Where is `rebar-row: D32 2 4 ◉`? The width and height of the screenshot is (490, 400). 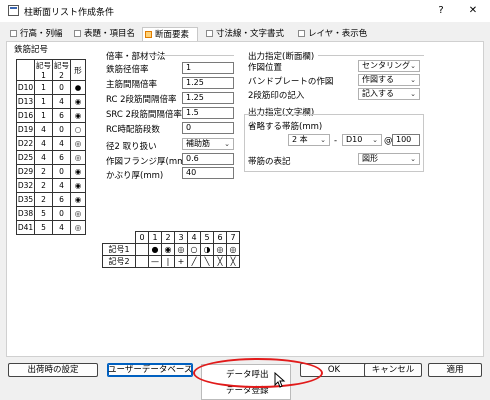
rebar-row: D32 2 4 ◉ is located at coordinates (51, 185).